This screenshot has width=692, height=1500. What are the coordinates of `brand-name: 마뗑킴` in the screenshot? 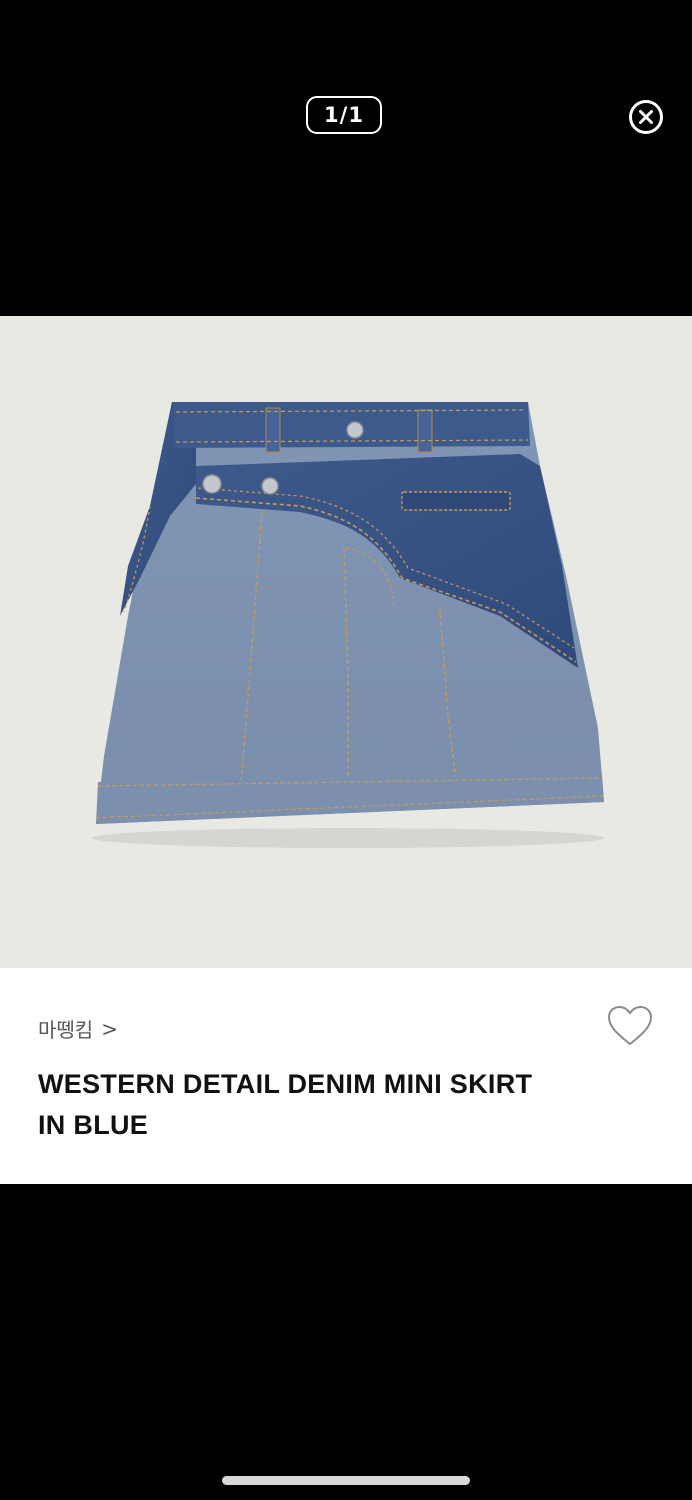 It's located at (66, 1030).